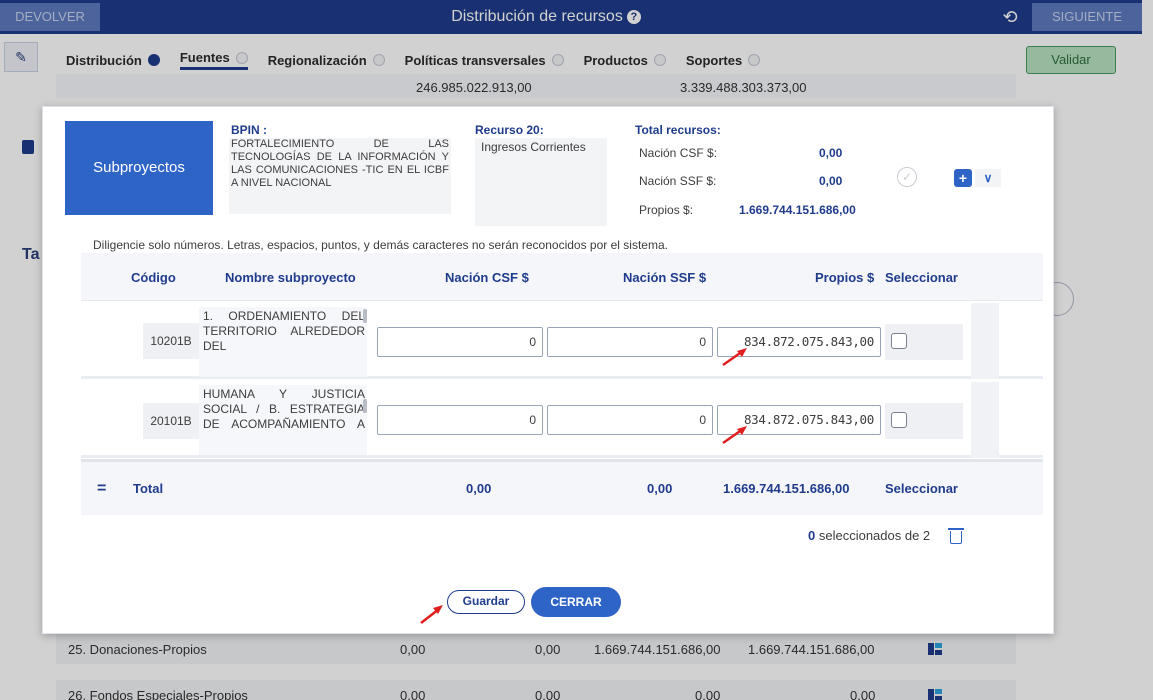 The width and height of the screenshot is (1153, 700). What do you see at coordinates (845, 277) in the screenshot?
I see `column-header-propios: Propios $` at bounding box center [845, 277].